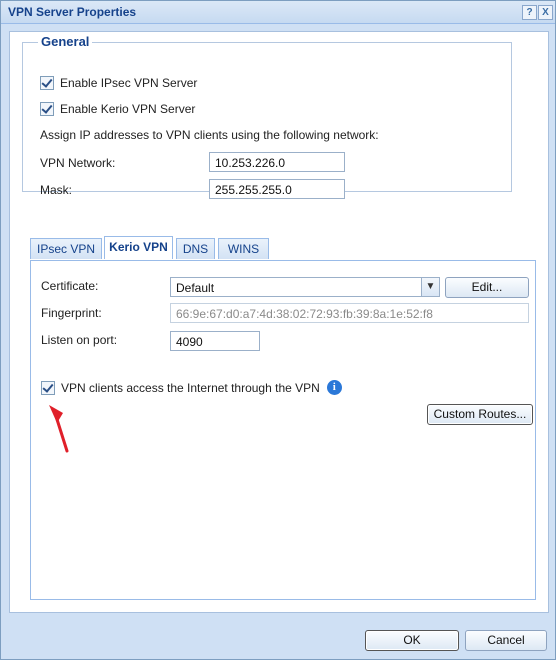  Describe the element at coordinates (305, 287) in the screenshot. I see `certificate-select: Default ▼` at that location.